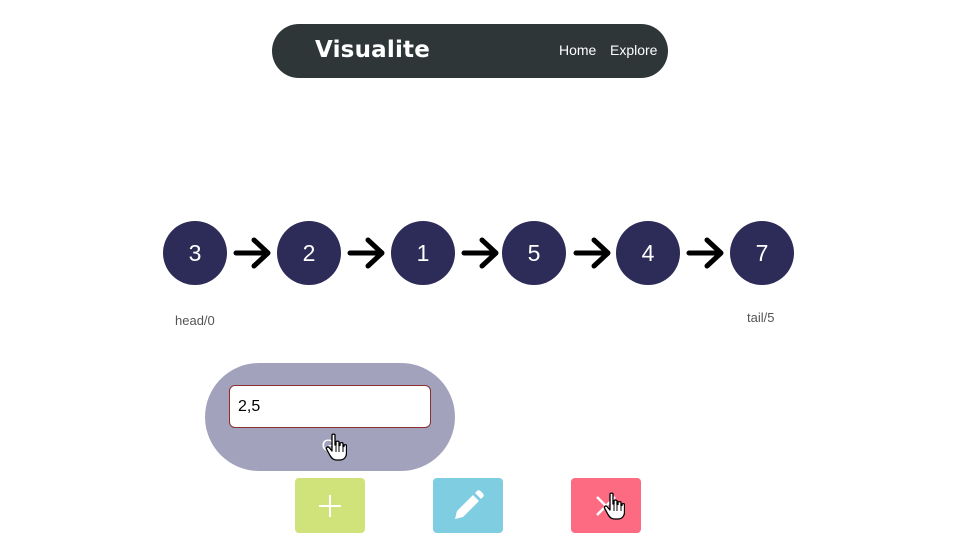 This screenshot has height=540, width=960. Describe the element at coordinates (761, 317) in the screenshot. I see `tail-pointer-label: tail/5` at that location.